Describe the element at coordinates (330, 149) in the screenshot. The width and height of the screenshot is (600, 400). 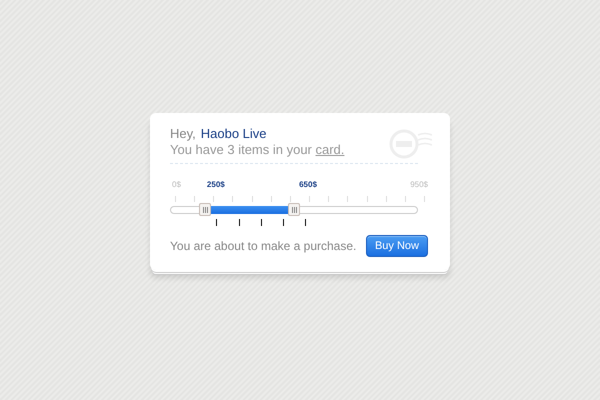
I see `card-link: card.` at that location.